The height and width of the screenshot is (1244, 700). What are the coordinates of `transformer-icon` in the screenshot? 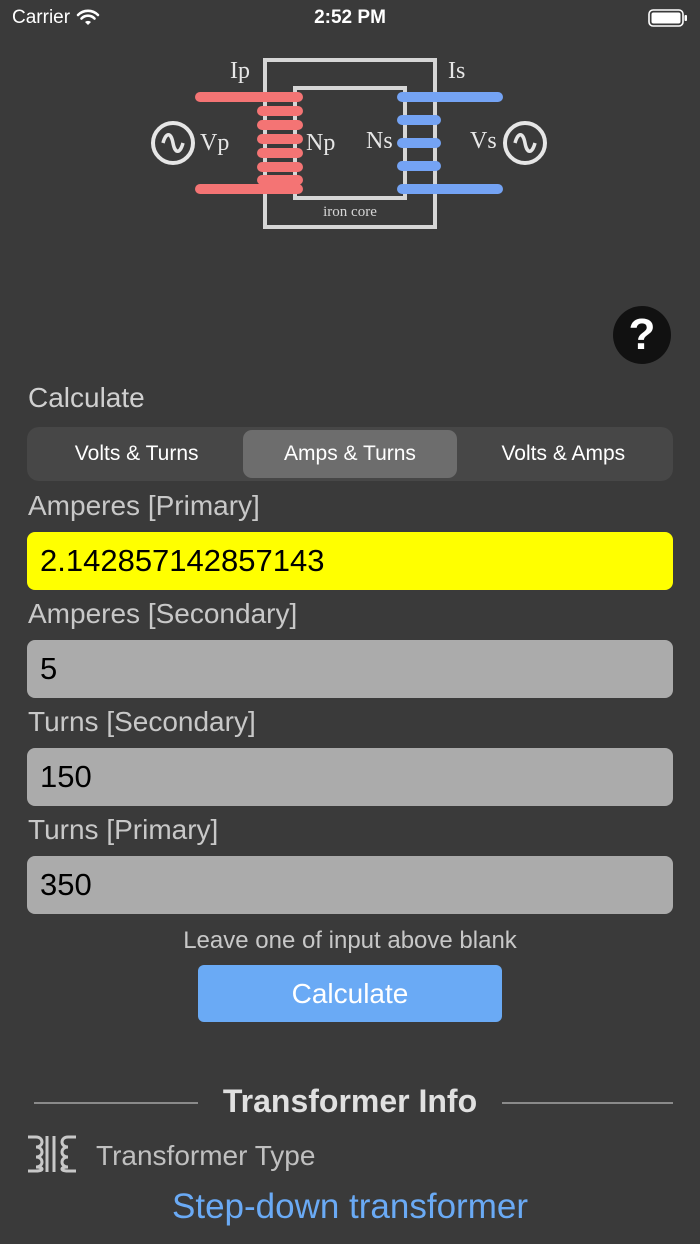 It's located at (52, 1154).